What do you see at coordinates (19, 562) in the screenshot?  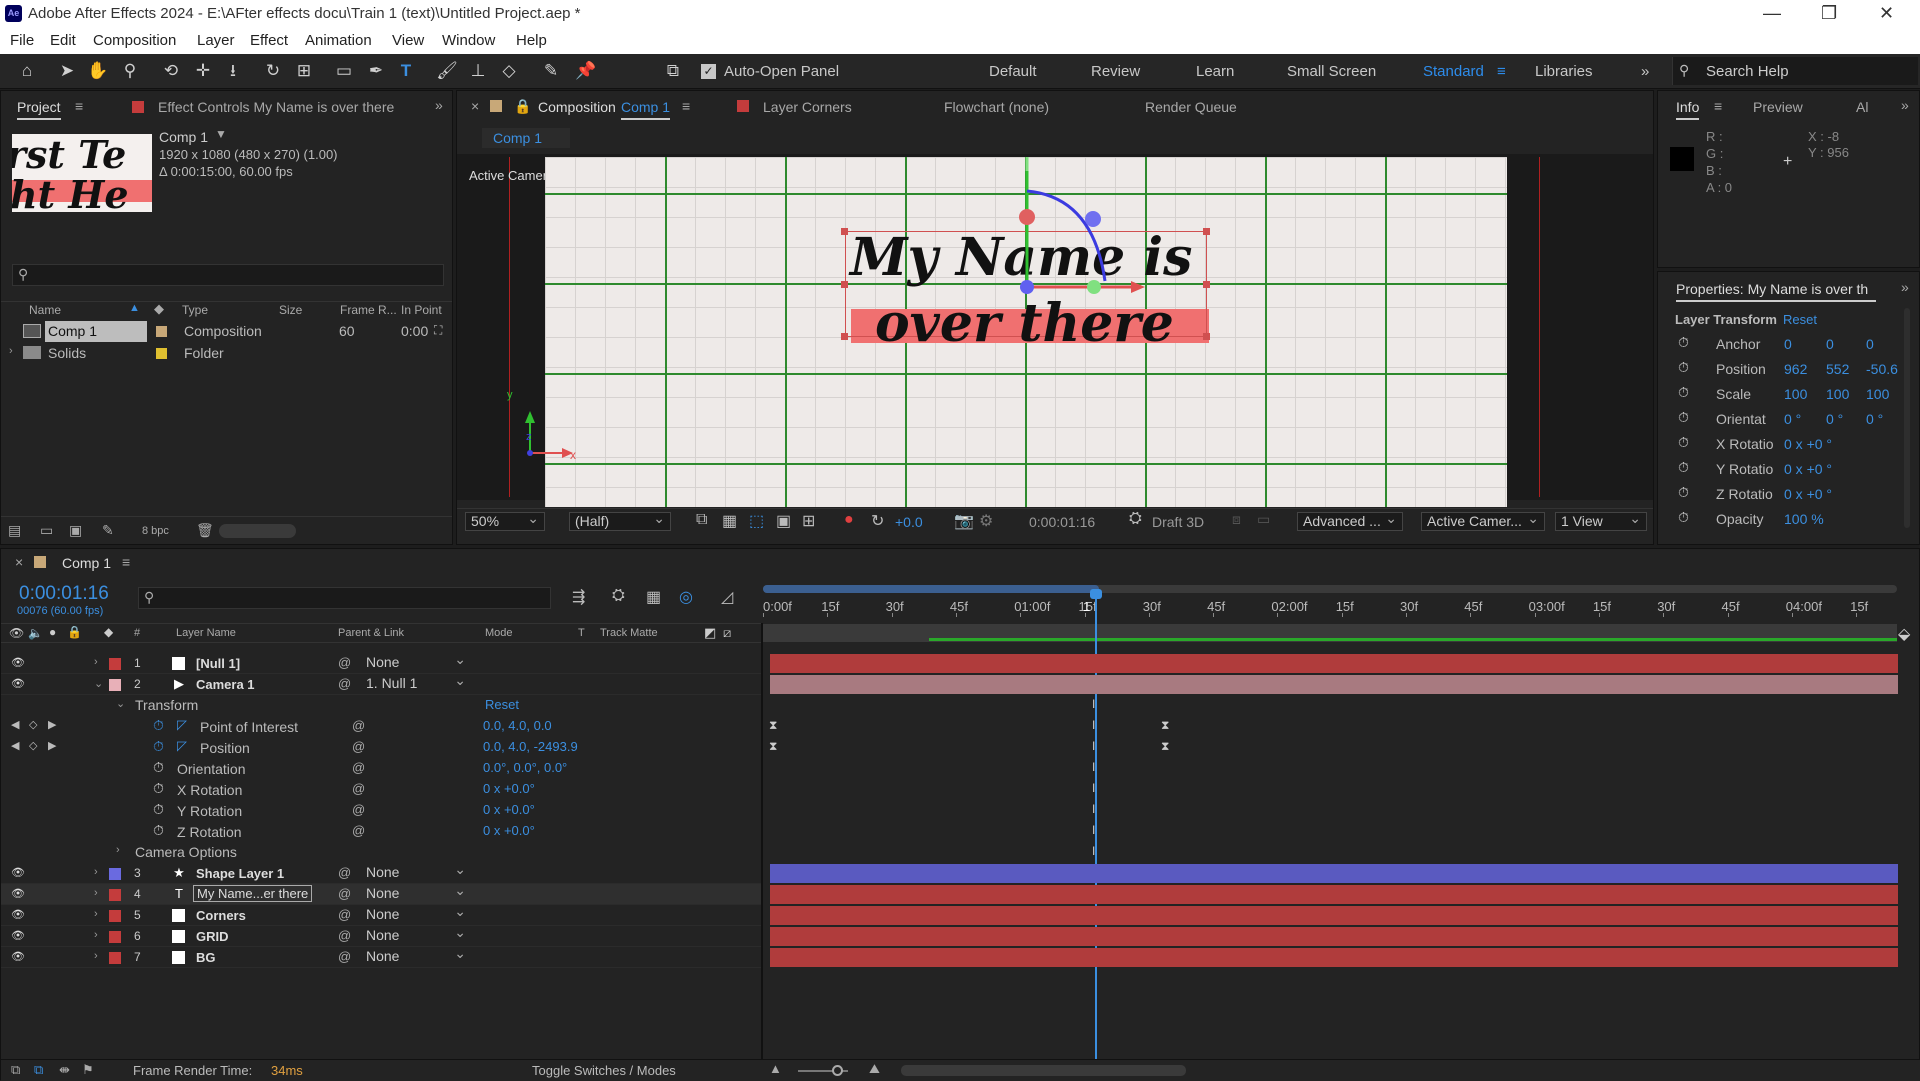 I see `close-tab-icon: ×` at bounding box center [19, 562].